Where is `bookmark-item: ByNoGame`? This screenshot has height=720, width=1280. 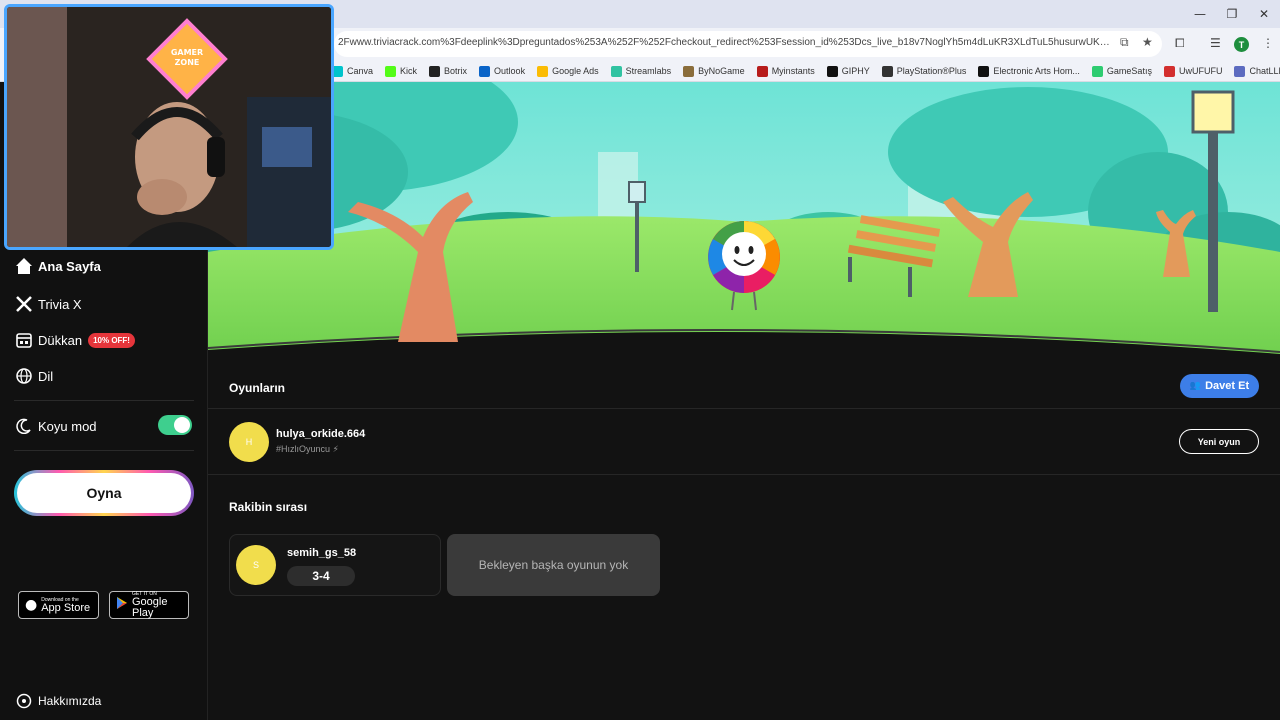 bookmark-item: ByNoGame is located at coordinates (714, 71).